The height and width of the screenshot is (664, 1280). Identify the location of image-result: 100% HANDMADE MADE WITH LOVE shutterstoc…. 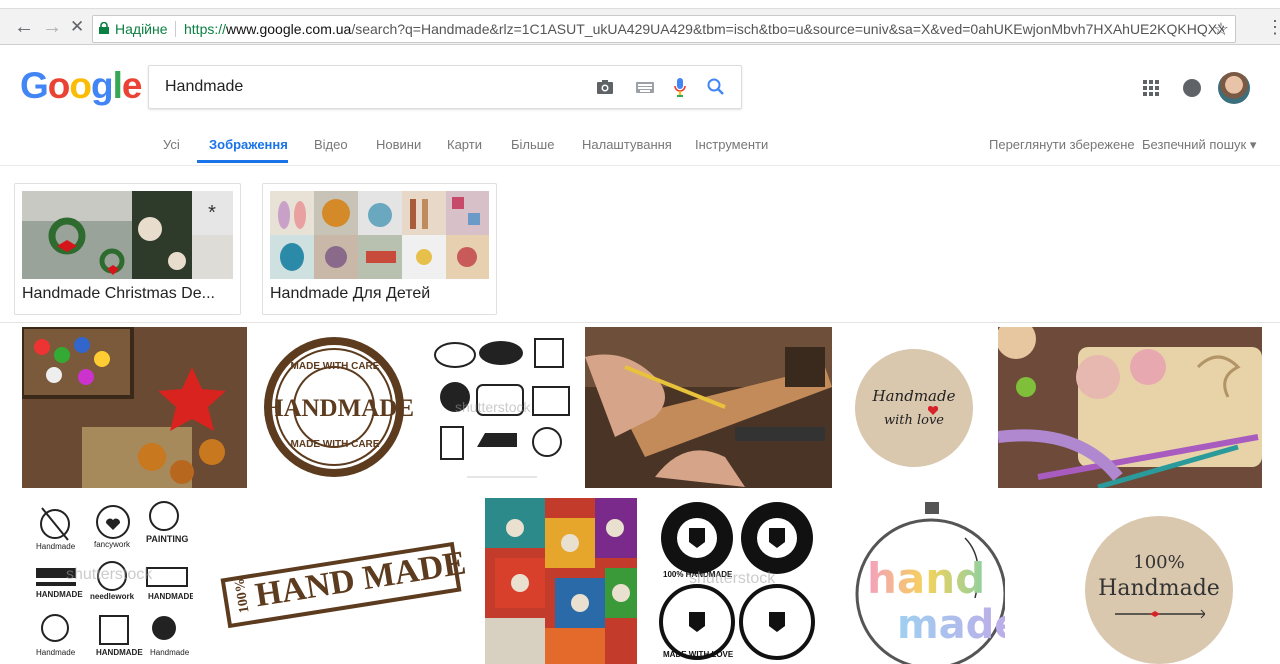
(737, 581).